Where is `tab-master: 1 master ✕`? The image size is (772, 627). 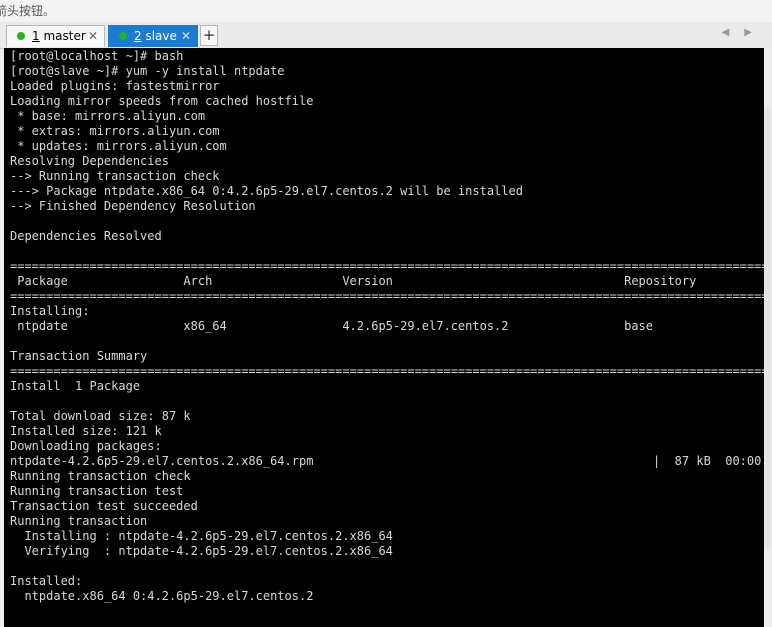
tab-master: 1 master ✕ is located at coordinates (55, 36).